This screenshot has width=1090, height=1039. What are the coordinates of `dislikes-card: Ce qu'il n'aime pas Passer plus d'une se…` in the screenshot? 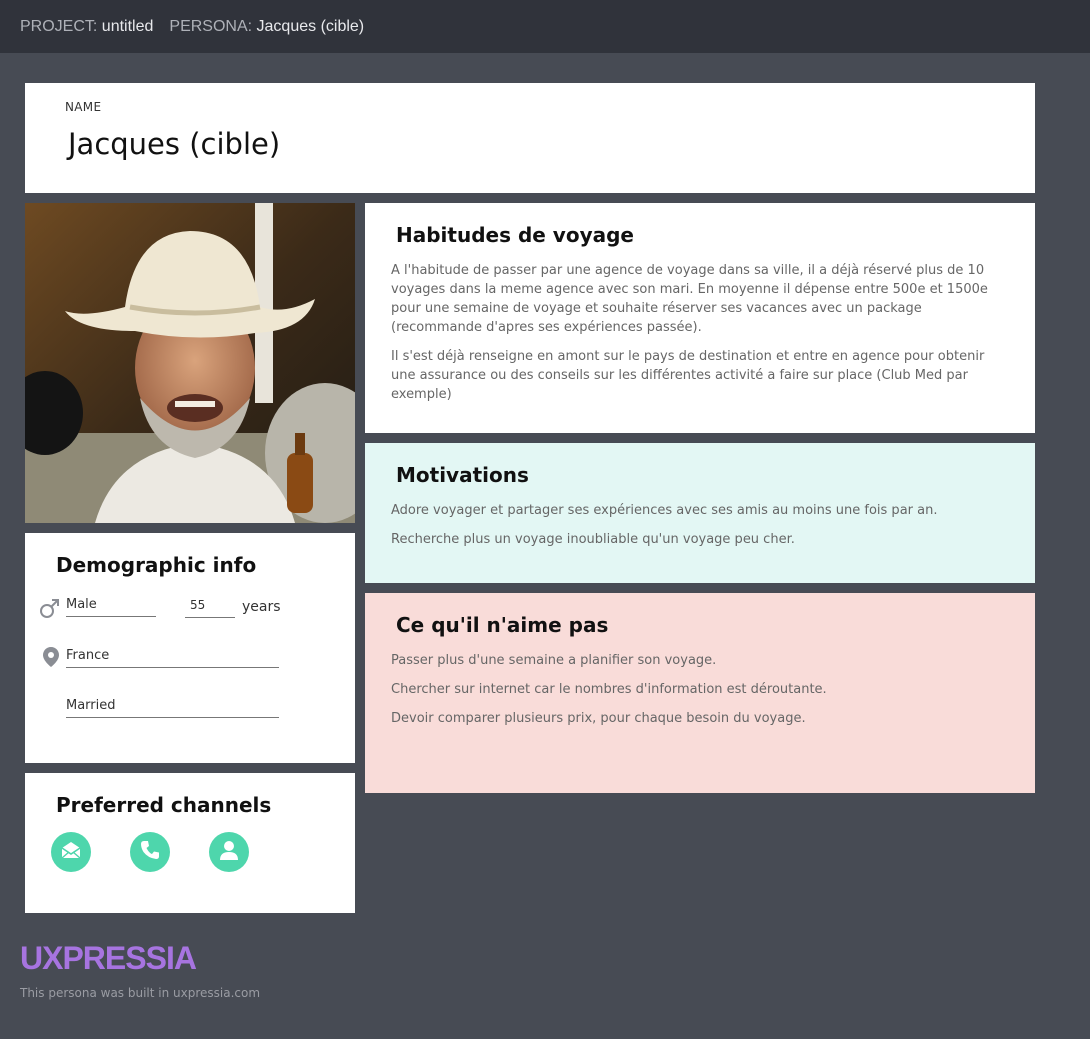 It's located at (700, 693).